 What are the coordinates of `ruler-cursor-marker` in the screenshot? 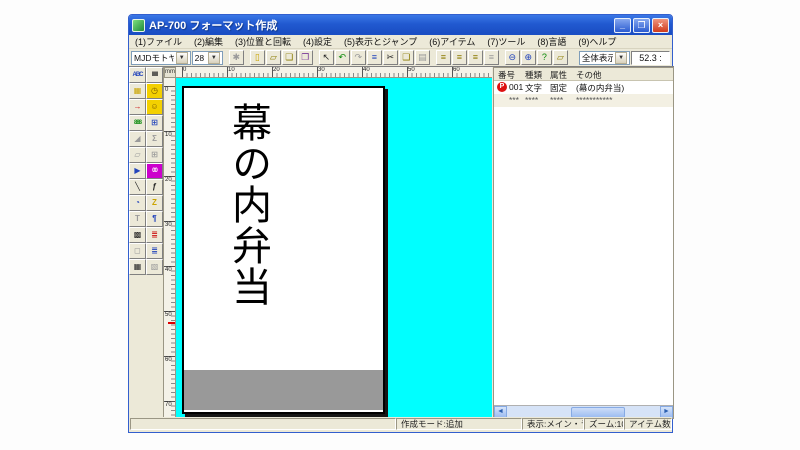 It's located at (171, 323).